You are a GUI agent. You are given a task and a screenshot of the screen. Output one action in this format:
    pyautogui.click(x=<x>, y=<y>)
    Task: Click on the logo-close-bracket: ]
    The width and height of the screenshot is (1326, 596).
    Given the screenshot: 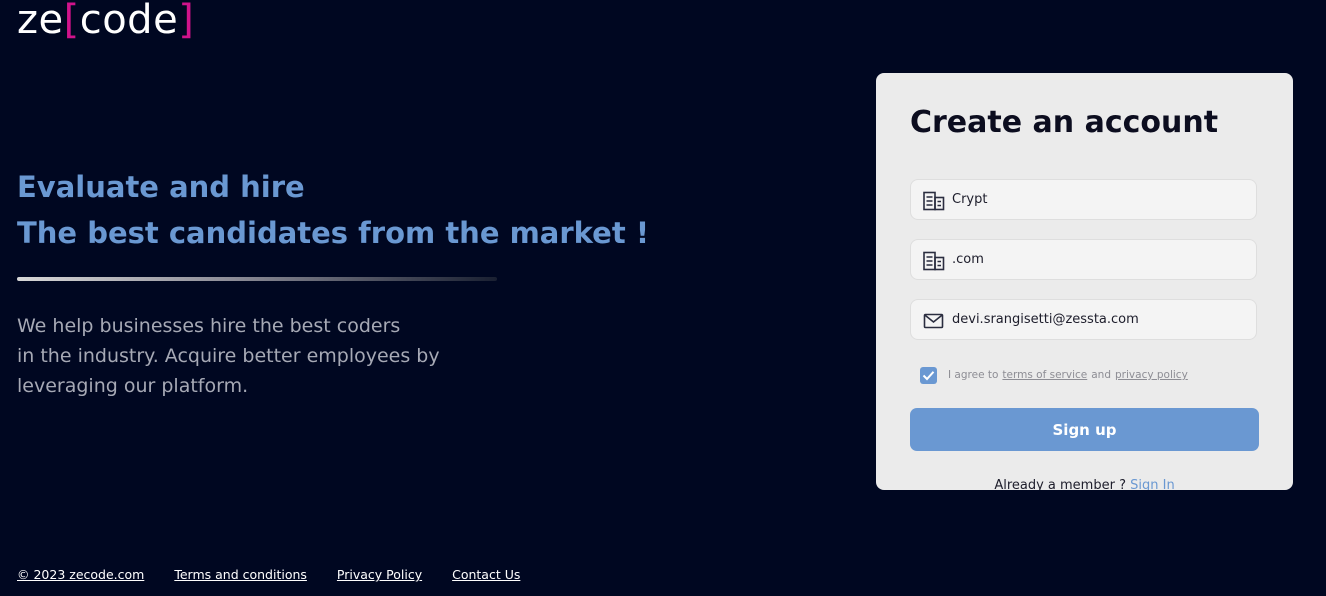 What is the action you would take?
    pyautogui.click(x=186, y=21)
    